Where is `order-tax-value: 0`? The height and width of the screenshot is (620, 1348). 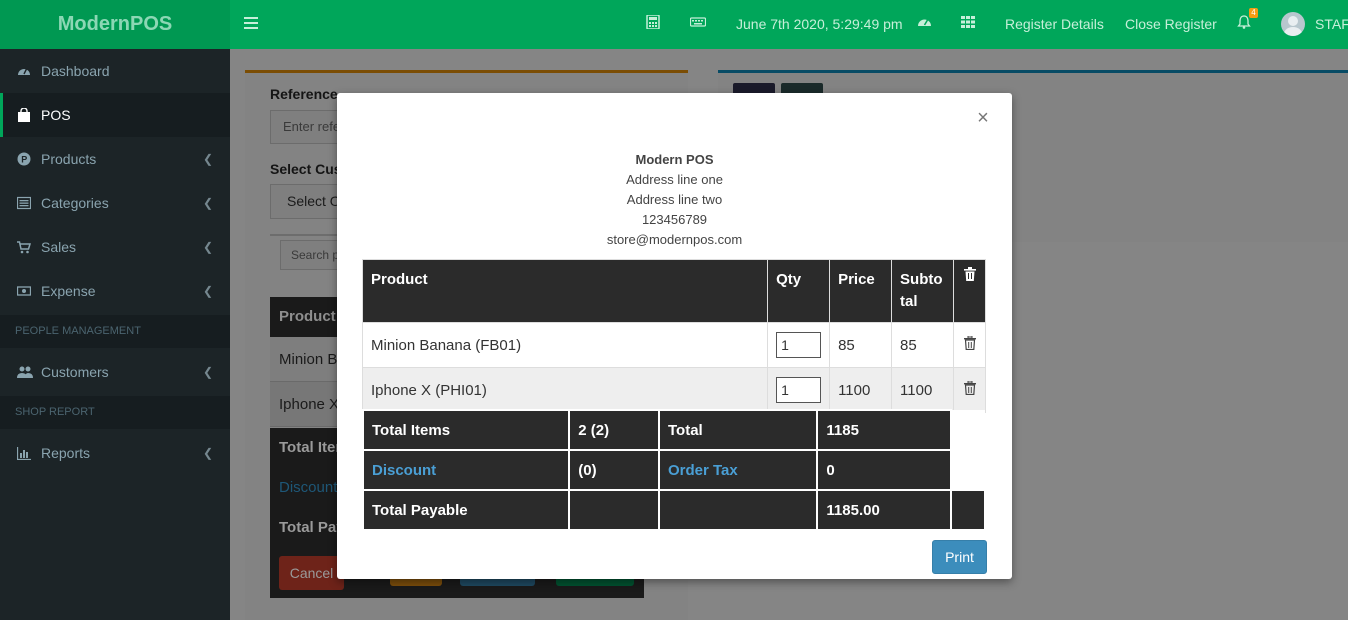 order-tax-value: 0 is located at coordinates (884, 470).